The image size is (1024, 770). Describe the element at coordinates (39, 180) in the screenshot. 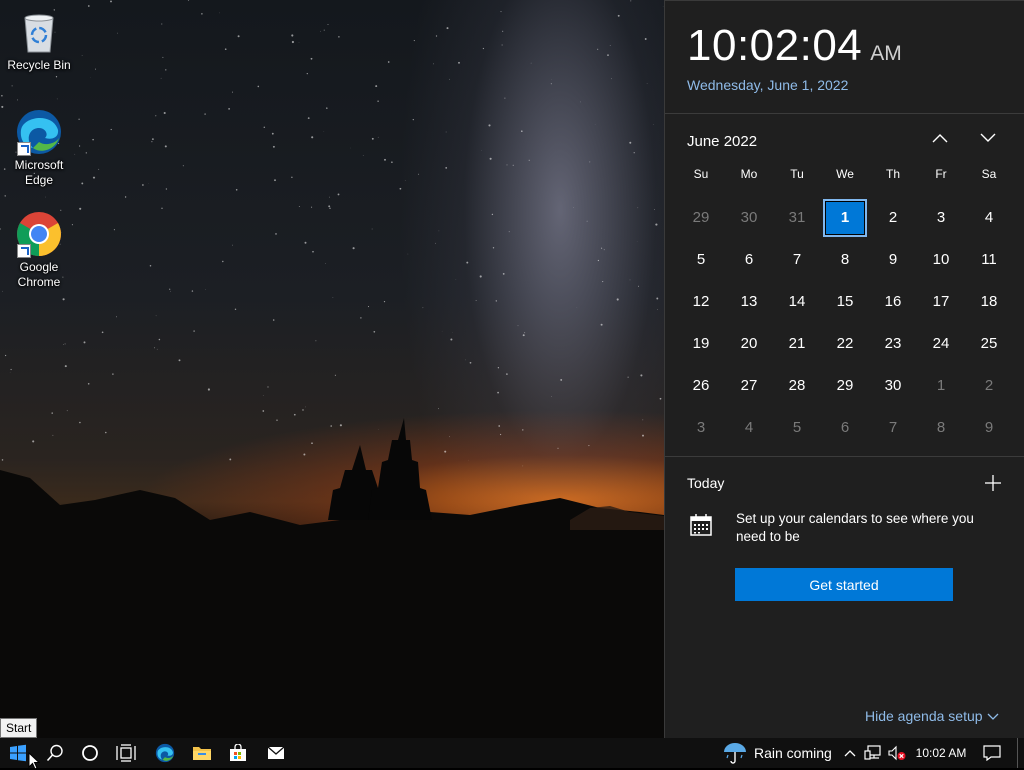

I see `desktop-icon-label-line2: Edge` at that location.